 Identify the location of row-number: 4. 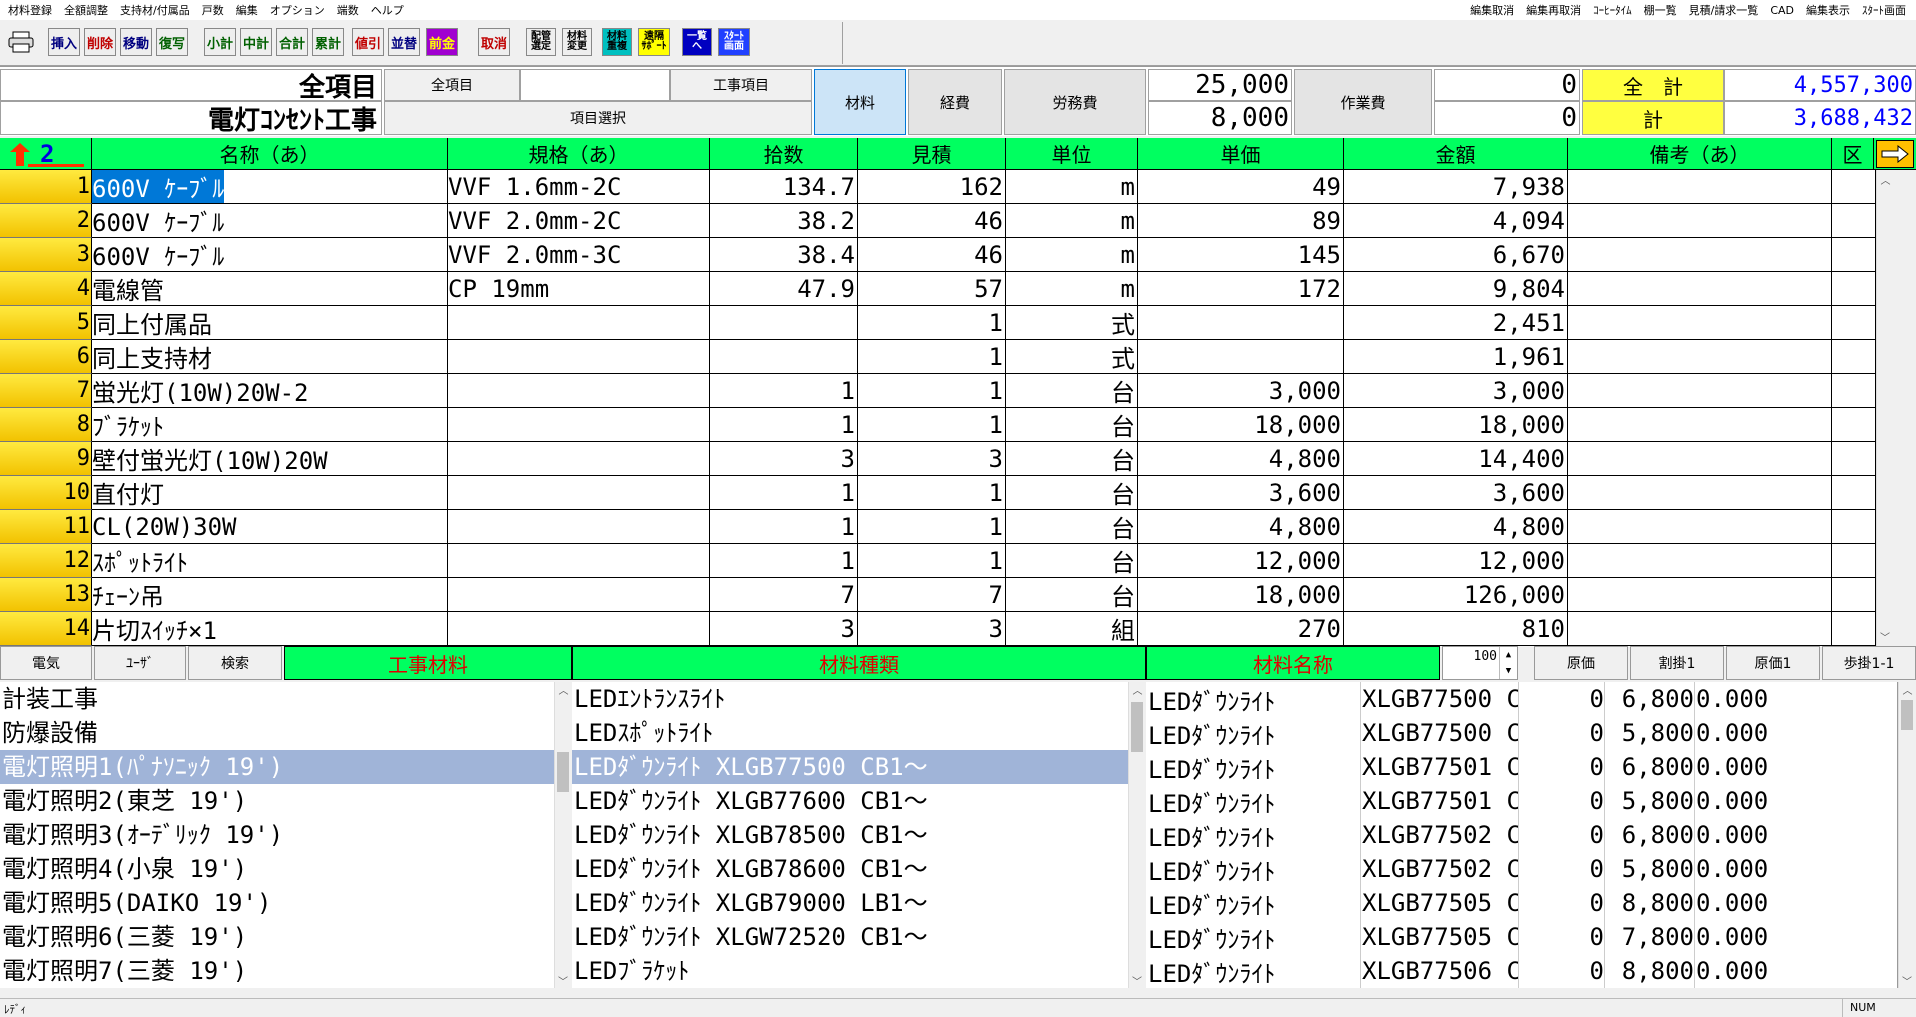
(46, 289).